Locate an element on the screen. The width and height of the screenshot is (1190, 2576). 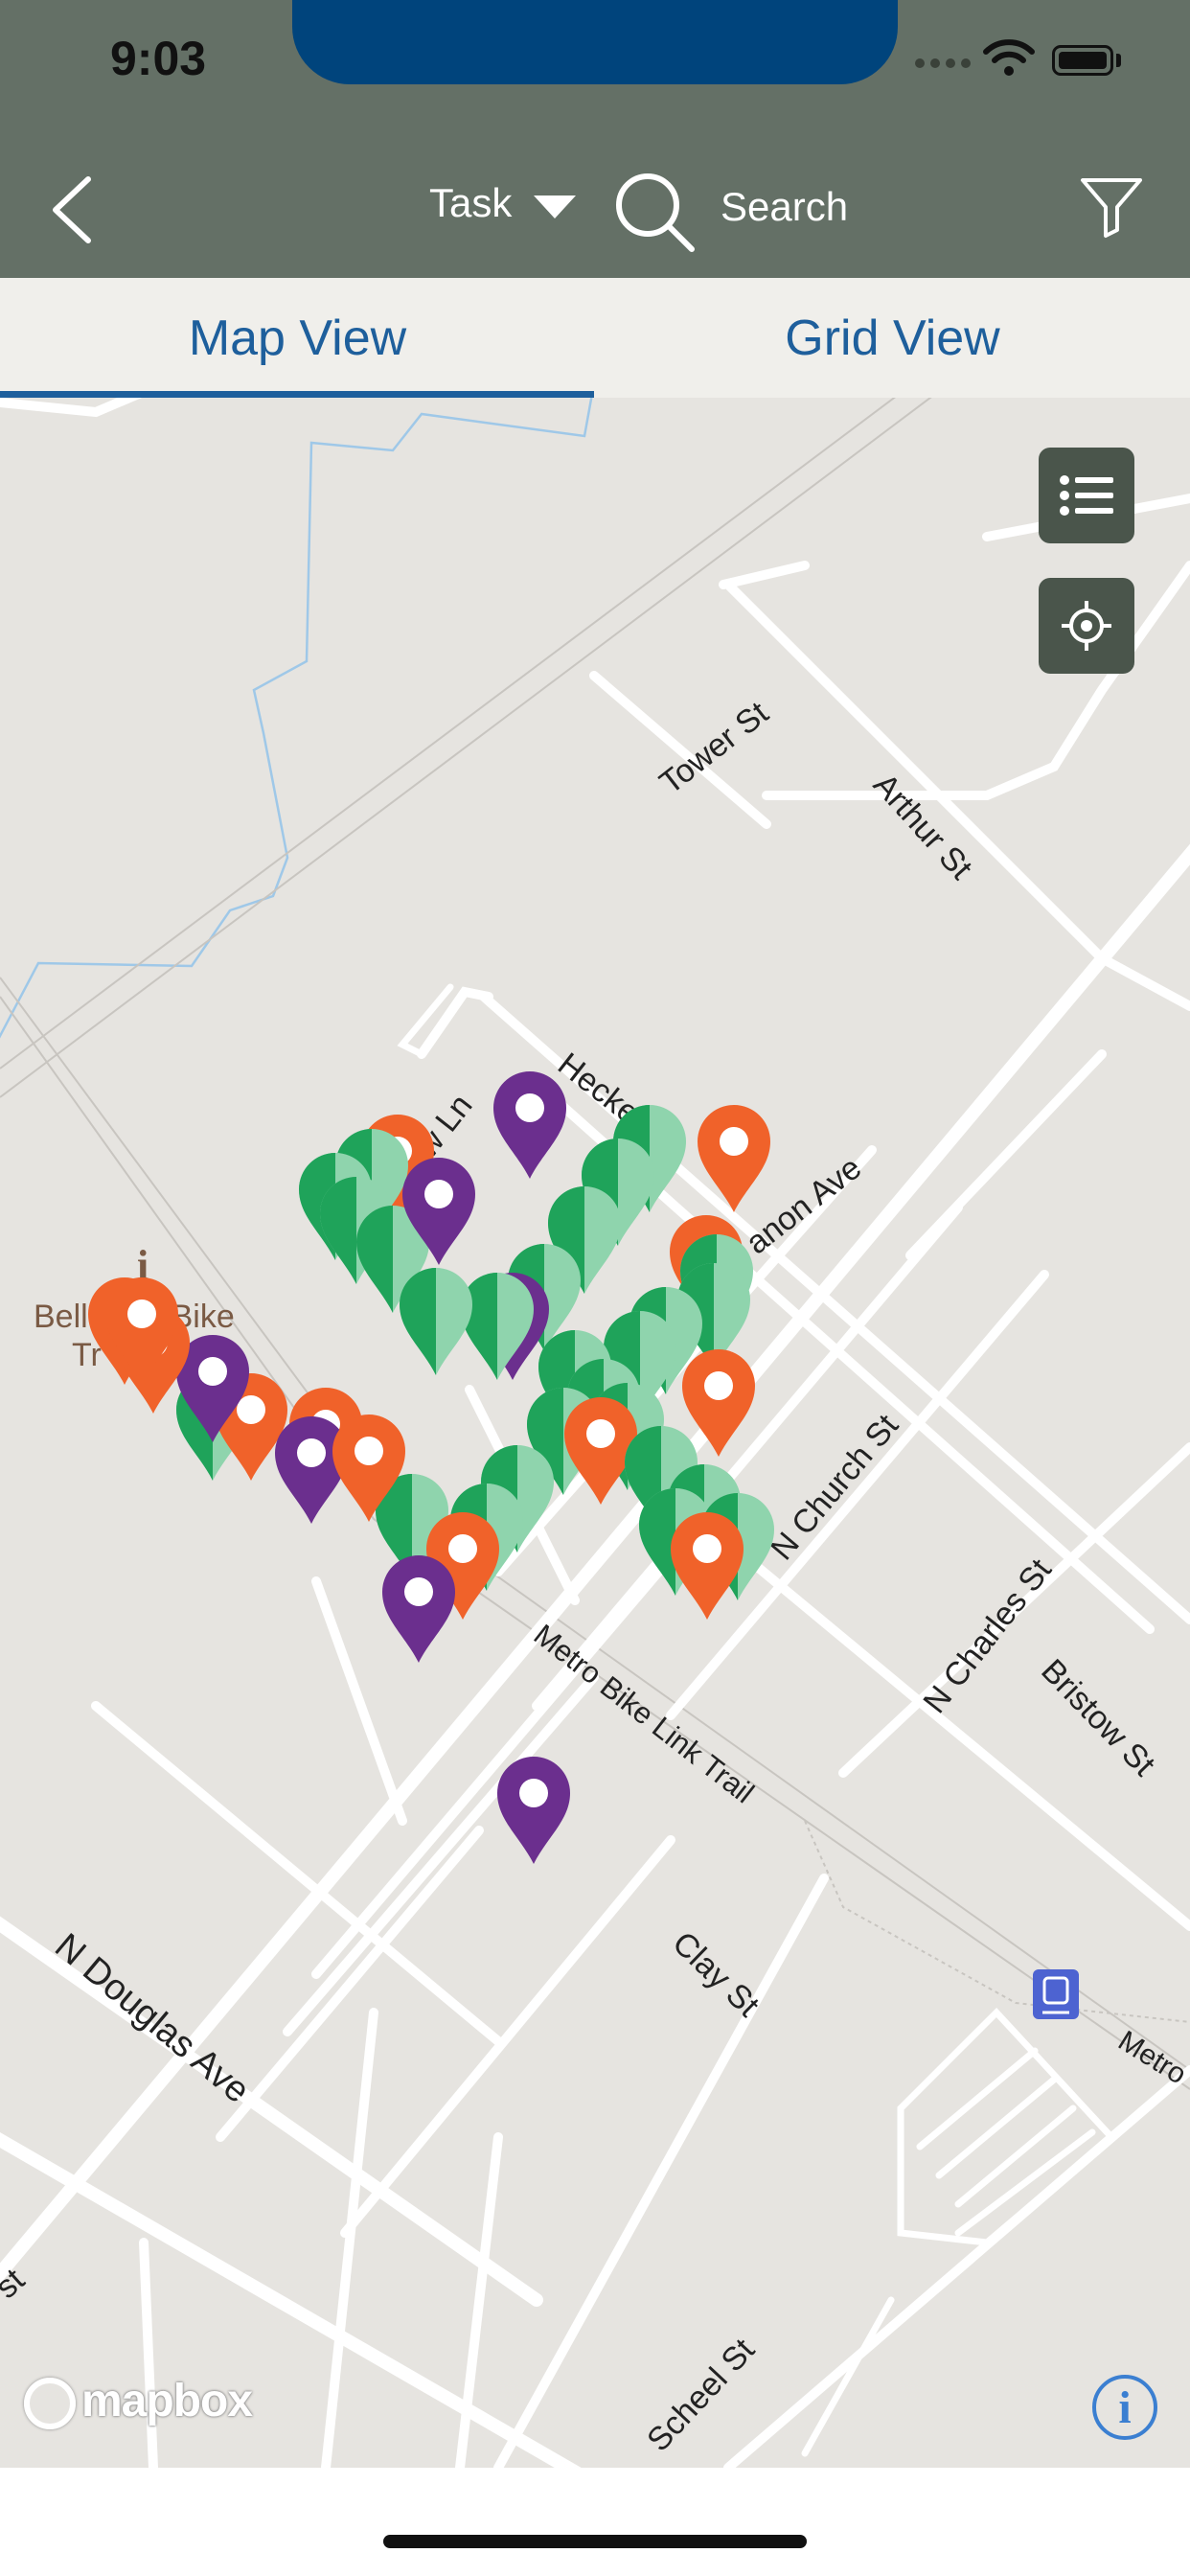
view-tabs: Map View Grid View is located at coordinates (595, 338).